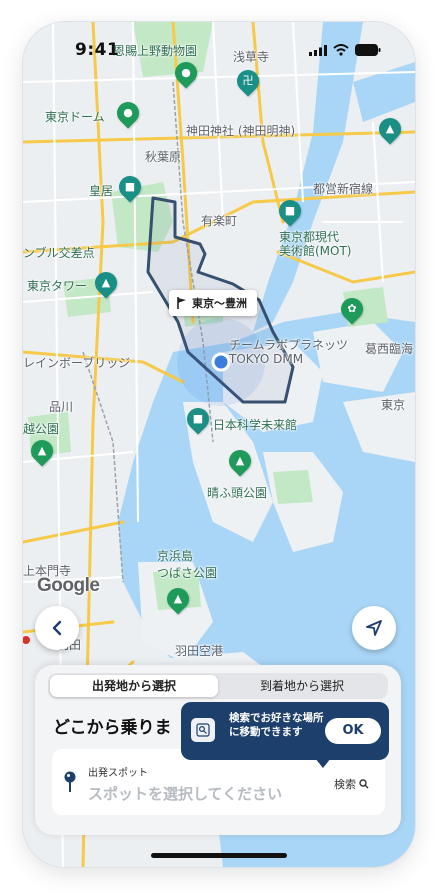 This screenshot has height=893, width=438. I want to click on tab-from-origin: 出発地から選択, so click(134, 686).